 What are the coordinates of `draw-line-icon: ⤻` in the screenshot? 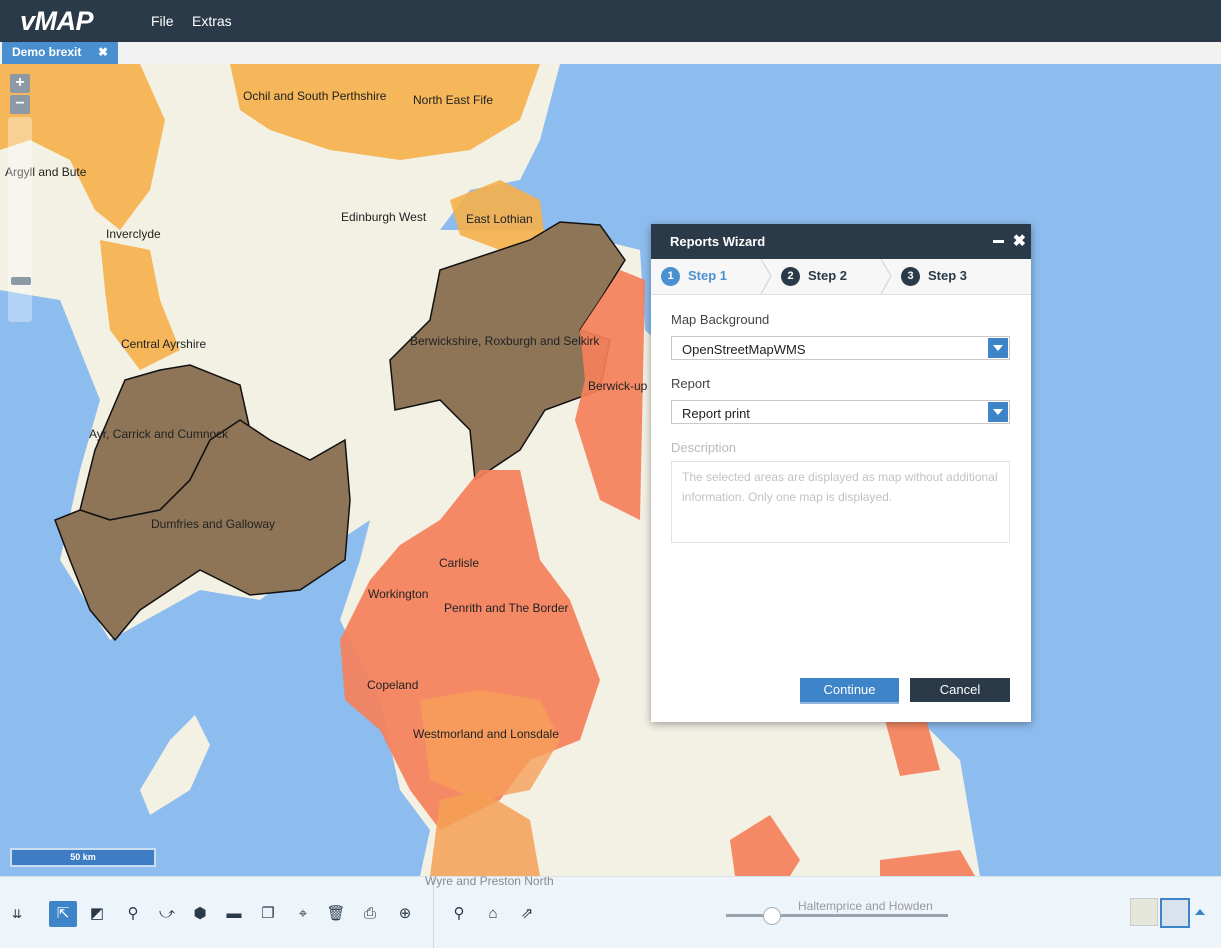 It's located at (167, 914).